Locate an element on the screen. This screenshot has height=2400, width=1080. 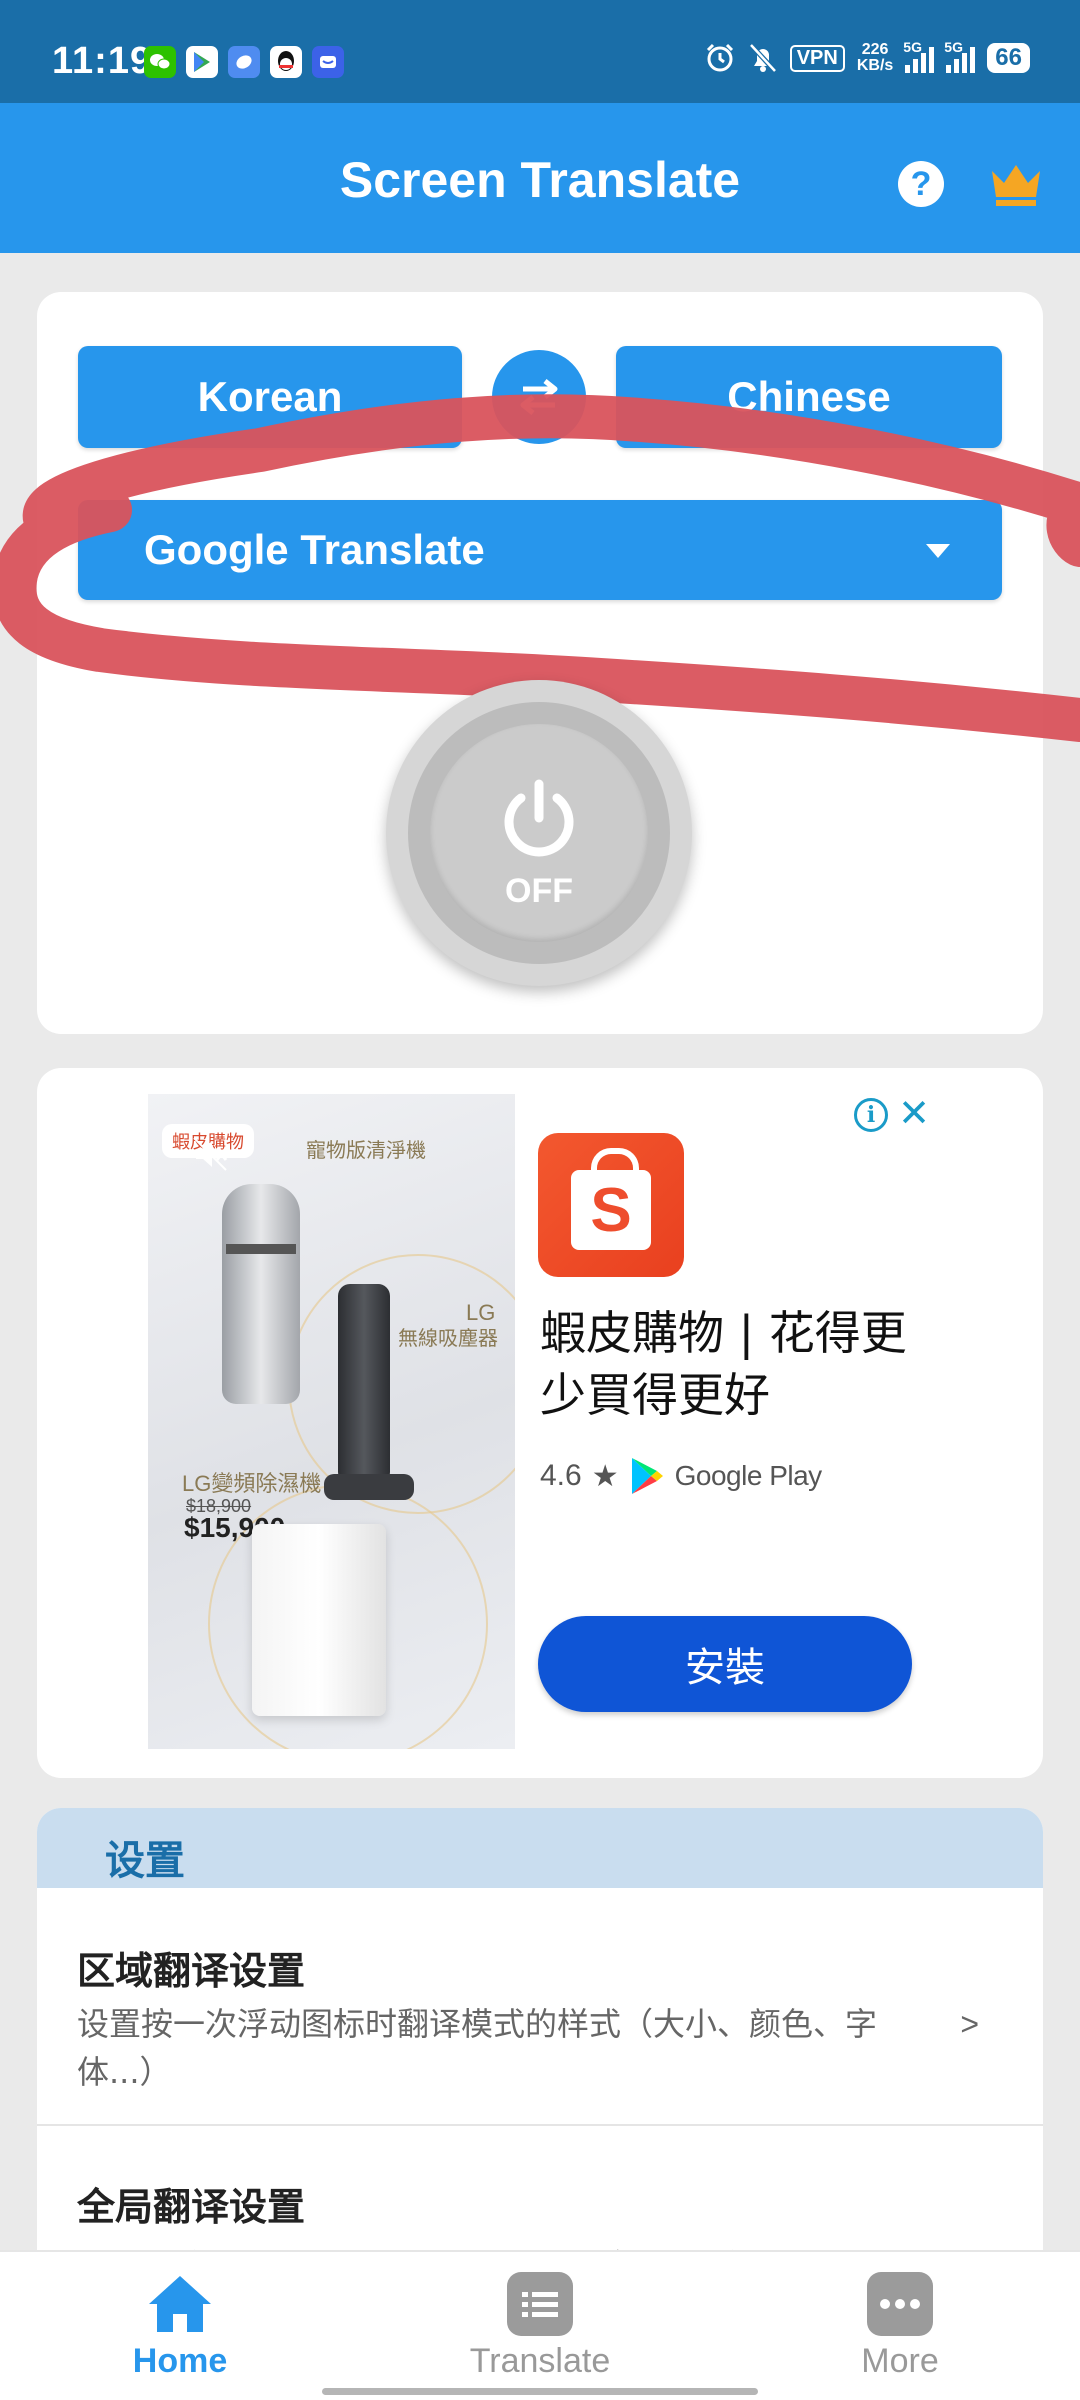
power-knob: OFF is located at coordinates (539, 833).